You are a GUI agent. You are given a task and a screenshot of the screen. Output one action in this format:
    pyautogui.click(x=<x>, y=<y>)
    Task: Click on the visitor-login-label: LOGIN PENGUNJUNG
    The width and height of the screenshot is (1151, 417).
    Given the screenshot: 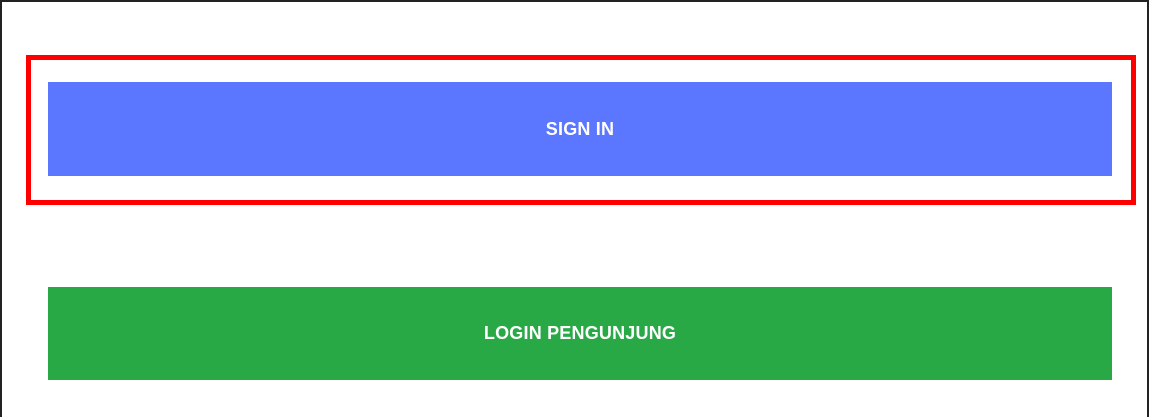 What is the action you would take?
    pyautogui.click(x=580, y=333)
    